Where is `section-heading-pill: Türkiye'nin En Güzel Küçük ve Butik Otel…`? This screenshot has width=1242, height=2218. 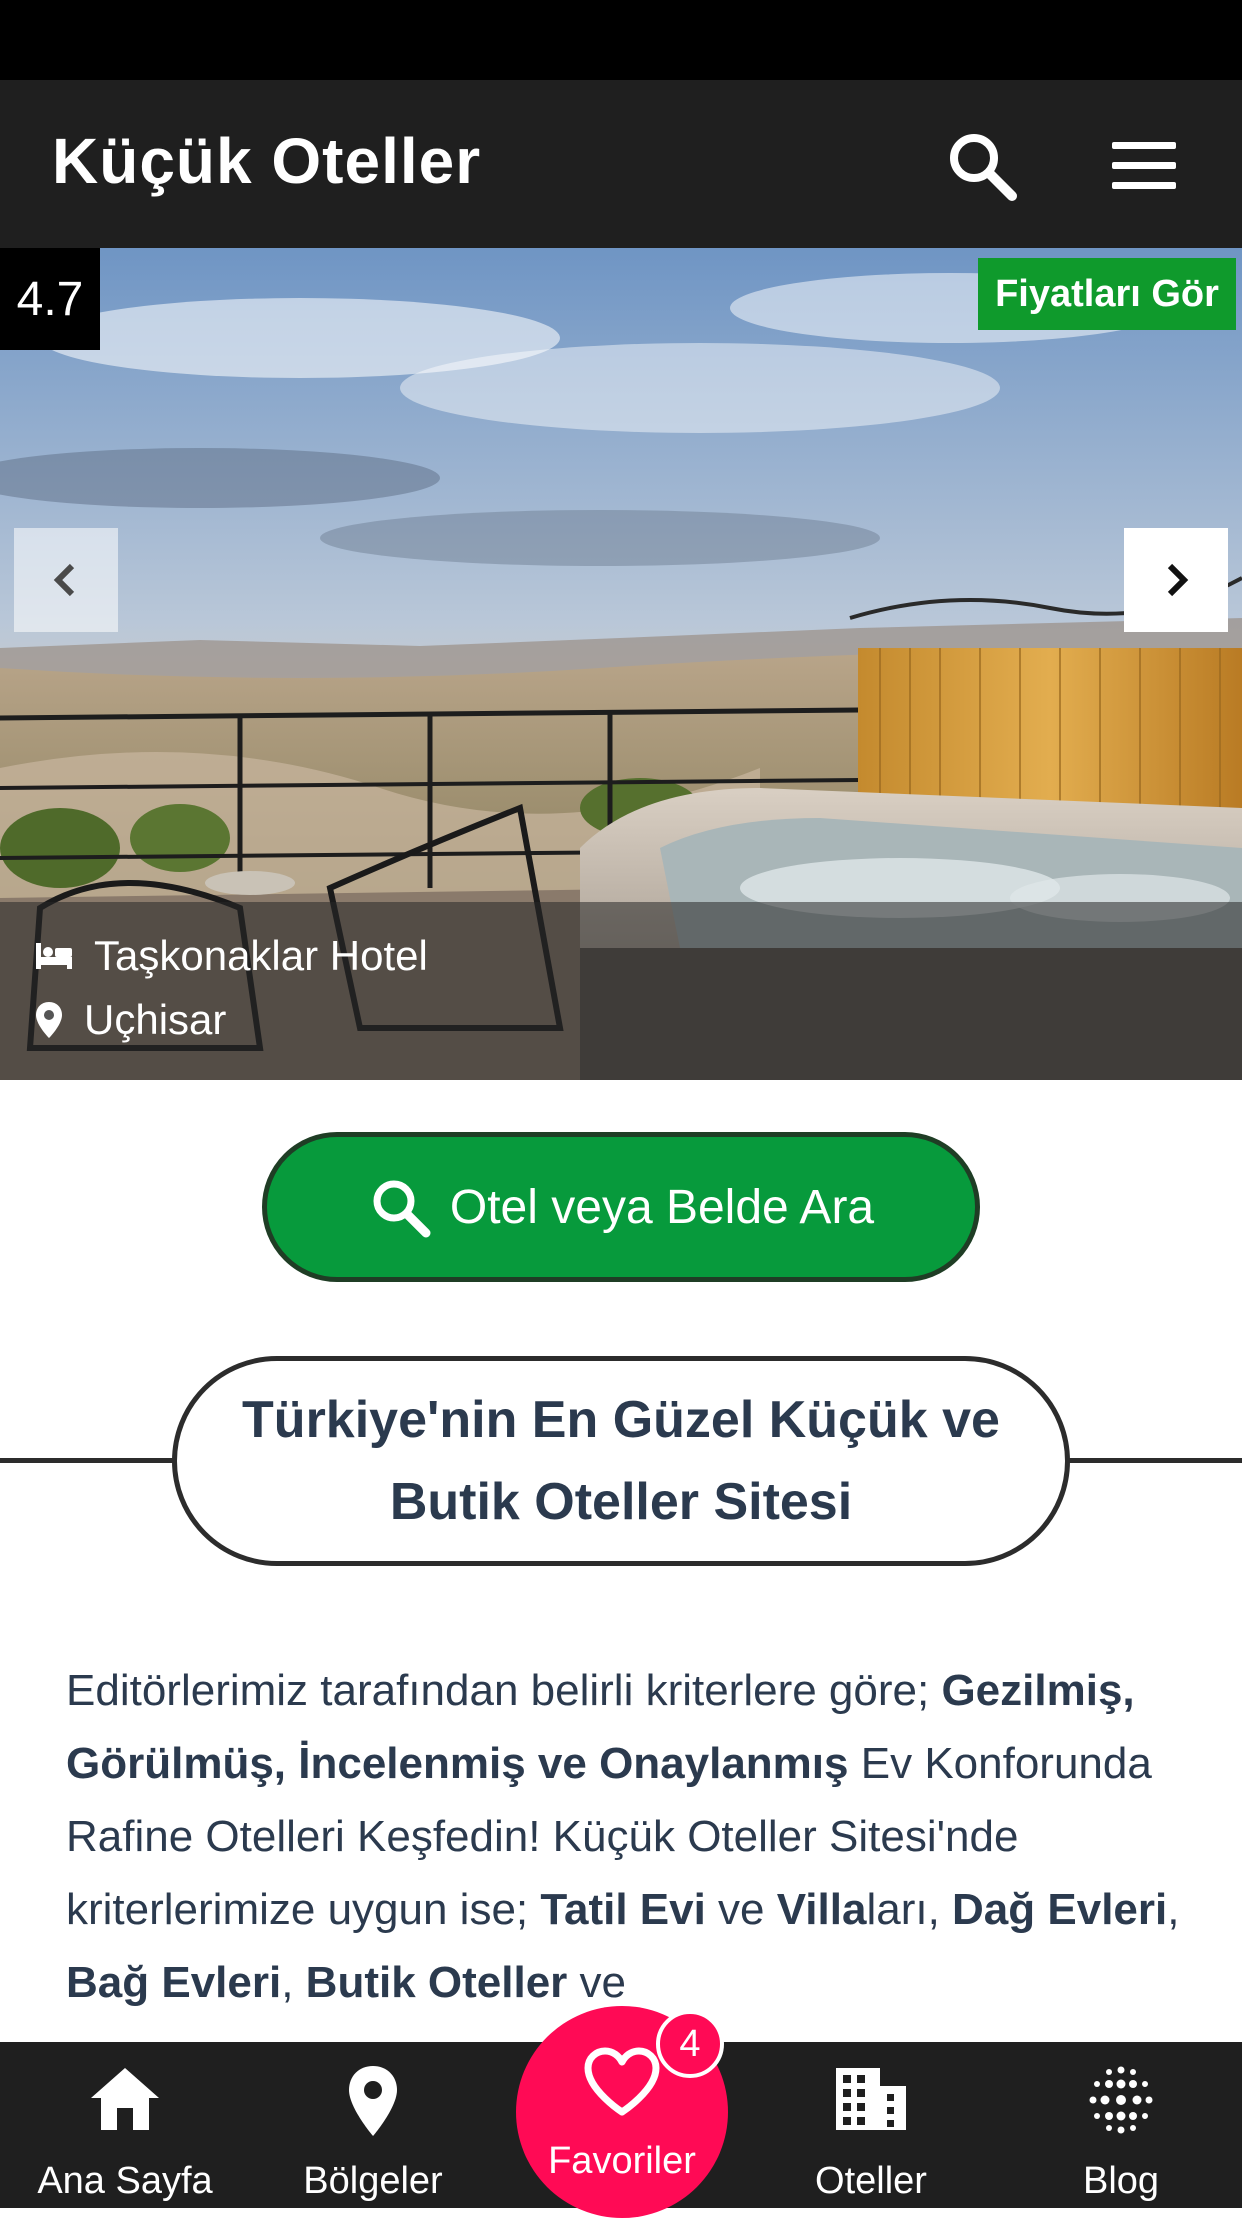
section-heading-pill: Türkiye'nin En Güzel Küçük ve Butik Otel… is located at coordinates (621, 1461).